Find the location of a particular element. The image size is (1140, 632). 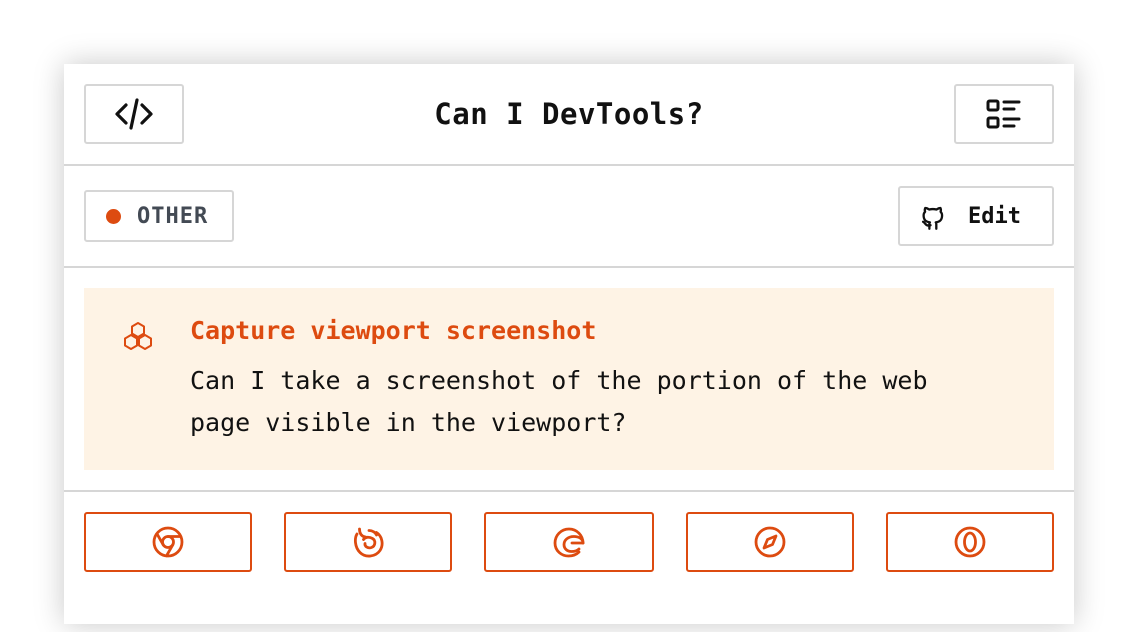

code-button is located at coordinates (134, 114).